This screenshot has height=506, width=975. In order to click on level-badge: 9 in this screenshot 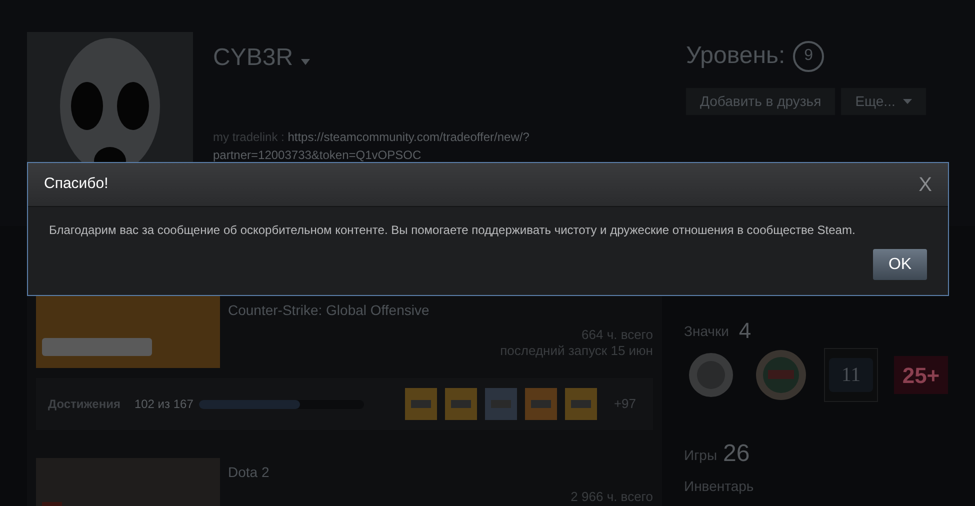, I will do `click(808, 56)`.